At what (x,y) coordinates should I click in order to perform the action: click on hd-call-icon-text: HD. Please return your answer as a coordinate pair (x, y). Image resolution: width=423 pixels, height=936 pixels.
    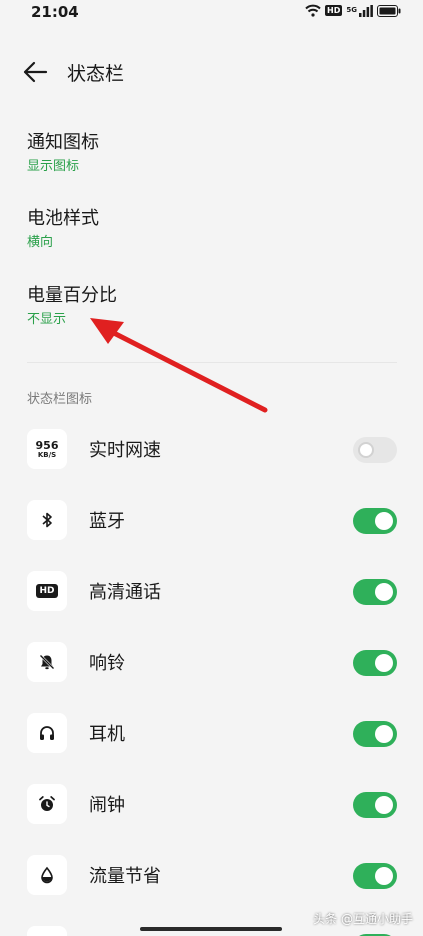
    Looking at the image, I should click on (47, 591).